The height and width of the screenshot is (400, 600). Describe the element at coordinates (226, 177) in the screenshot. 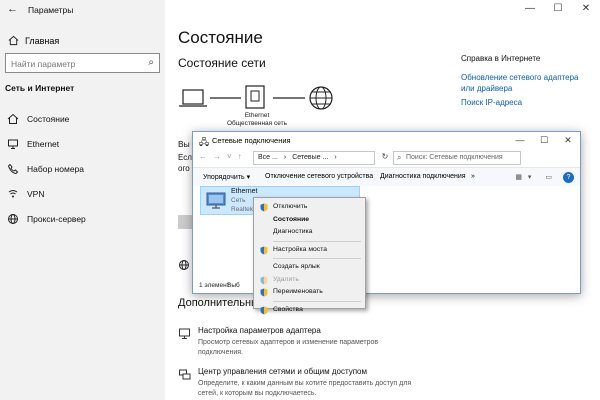

I see `organize-button: Упорядочить ▾` at that location.